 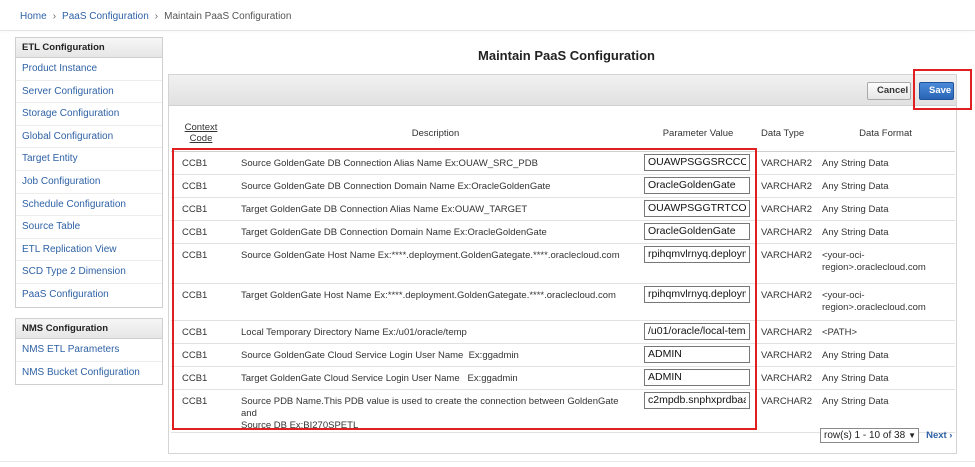 I want to click on row-range-select: row(s) 1 - 10 of 38 ▼, so click(x=870, y=435).